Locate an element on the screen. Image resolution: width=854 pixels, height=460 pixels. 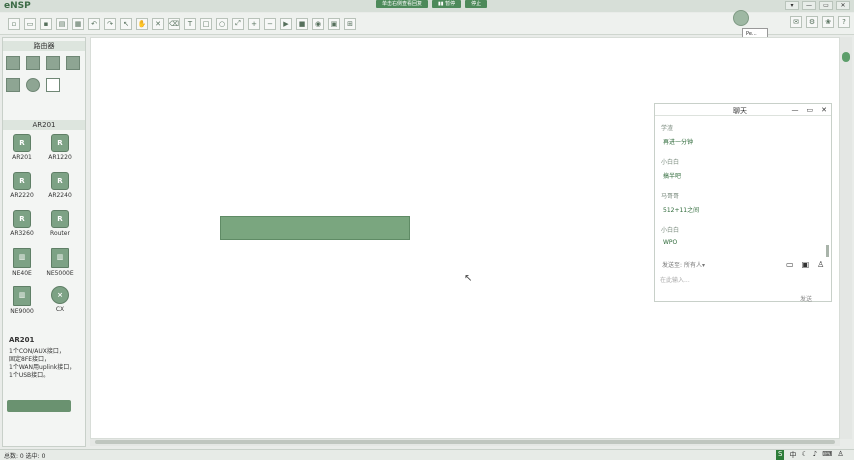
folder-icon: ▭ is located at coordinates (790, 264).